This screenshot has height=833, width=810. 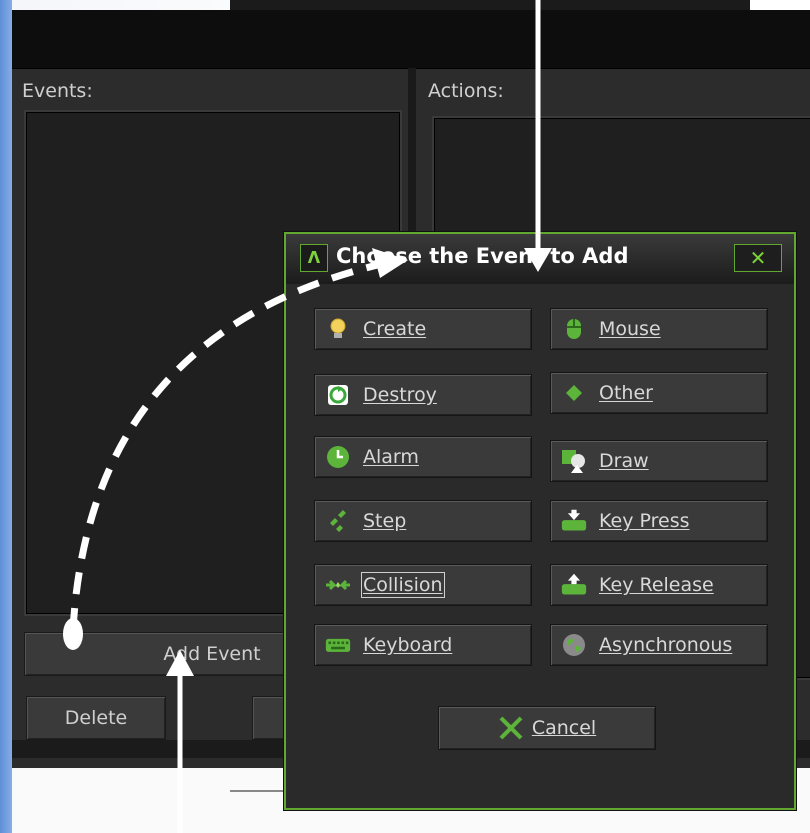 What do you see at coordinates (385, 521) in the screenshot?
I see `step-label: Step` at bounding box center [385, 521].